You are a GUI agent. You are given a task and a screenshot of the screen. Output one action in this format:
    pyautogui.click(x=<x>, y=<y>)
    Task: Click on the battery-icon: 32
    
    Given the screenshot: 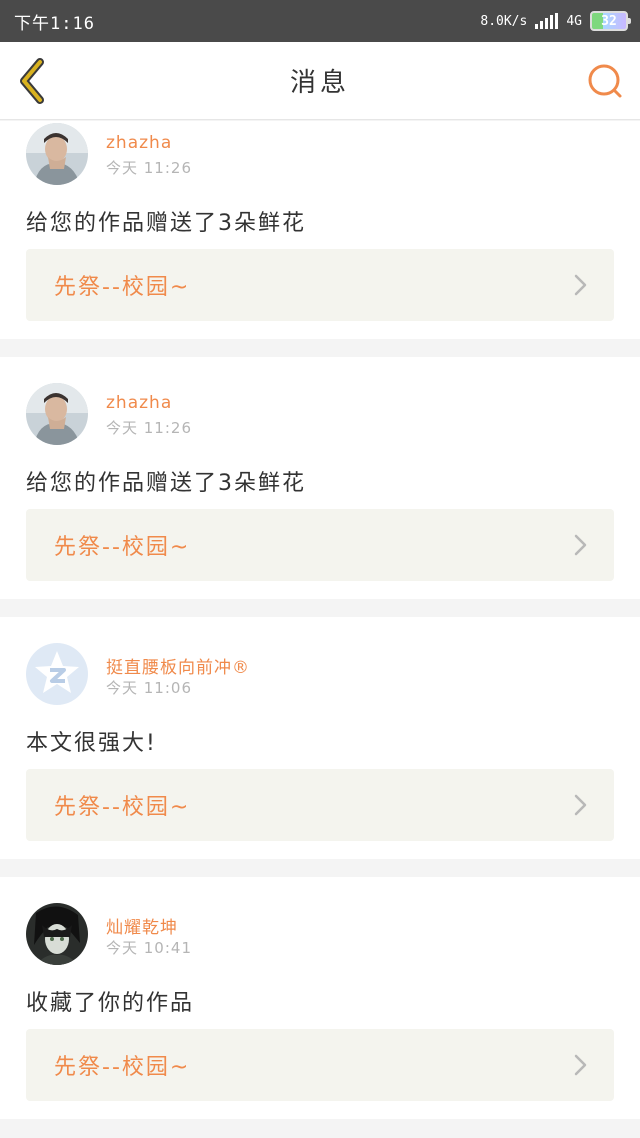 What is the action you would take?
    pyautogui.click(x=610, y=21)
    